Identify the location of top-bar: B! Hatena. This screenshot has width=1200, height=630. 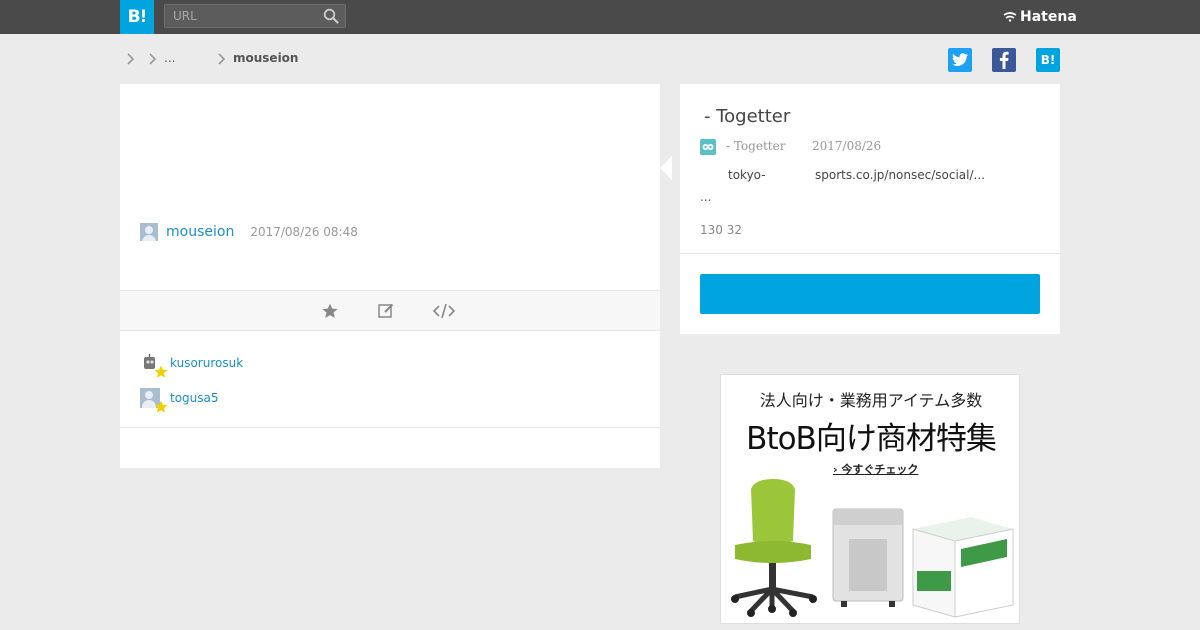
(600, 17).